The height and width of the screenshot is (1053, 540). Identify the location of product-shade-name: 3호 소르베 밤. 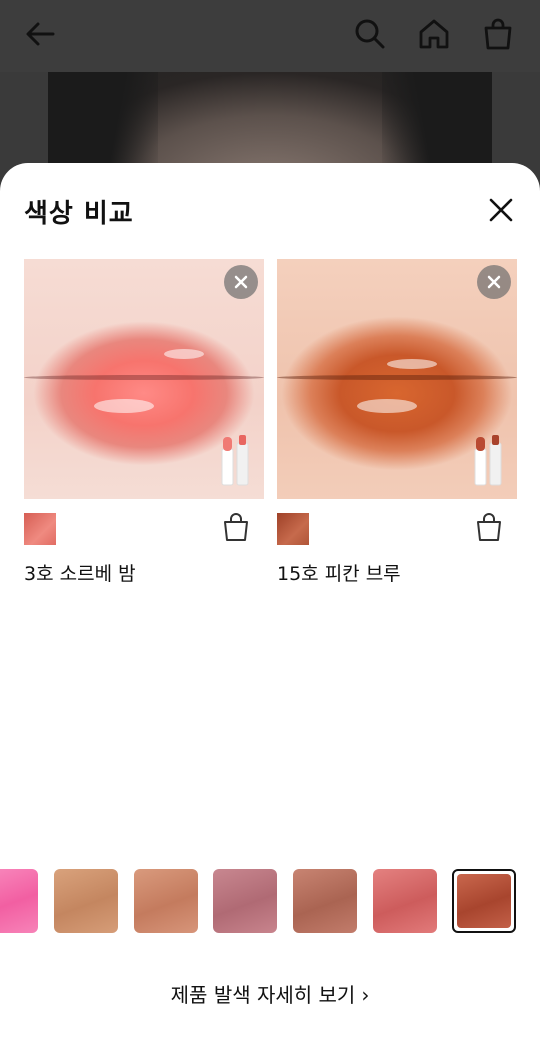
(80, 574).